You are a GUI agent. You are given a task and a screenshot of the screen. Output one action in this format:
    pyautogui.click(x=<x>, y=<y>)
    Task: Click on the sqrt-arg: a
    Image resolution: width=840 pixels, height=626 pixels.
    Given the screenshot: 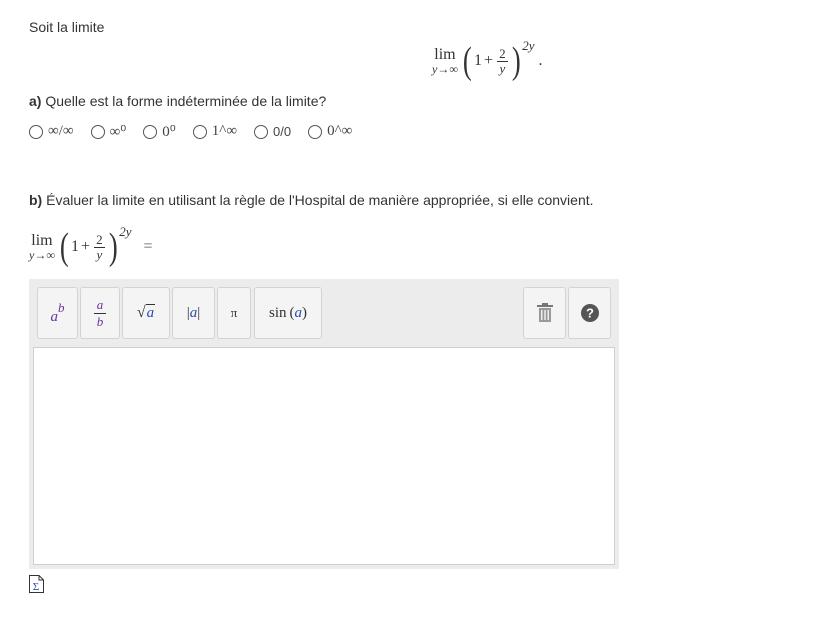 What is the action you would take?
    pyautogui.click(x=150, y=312)
    